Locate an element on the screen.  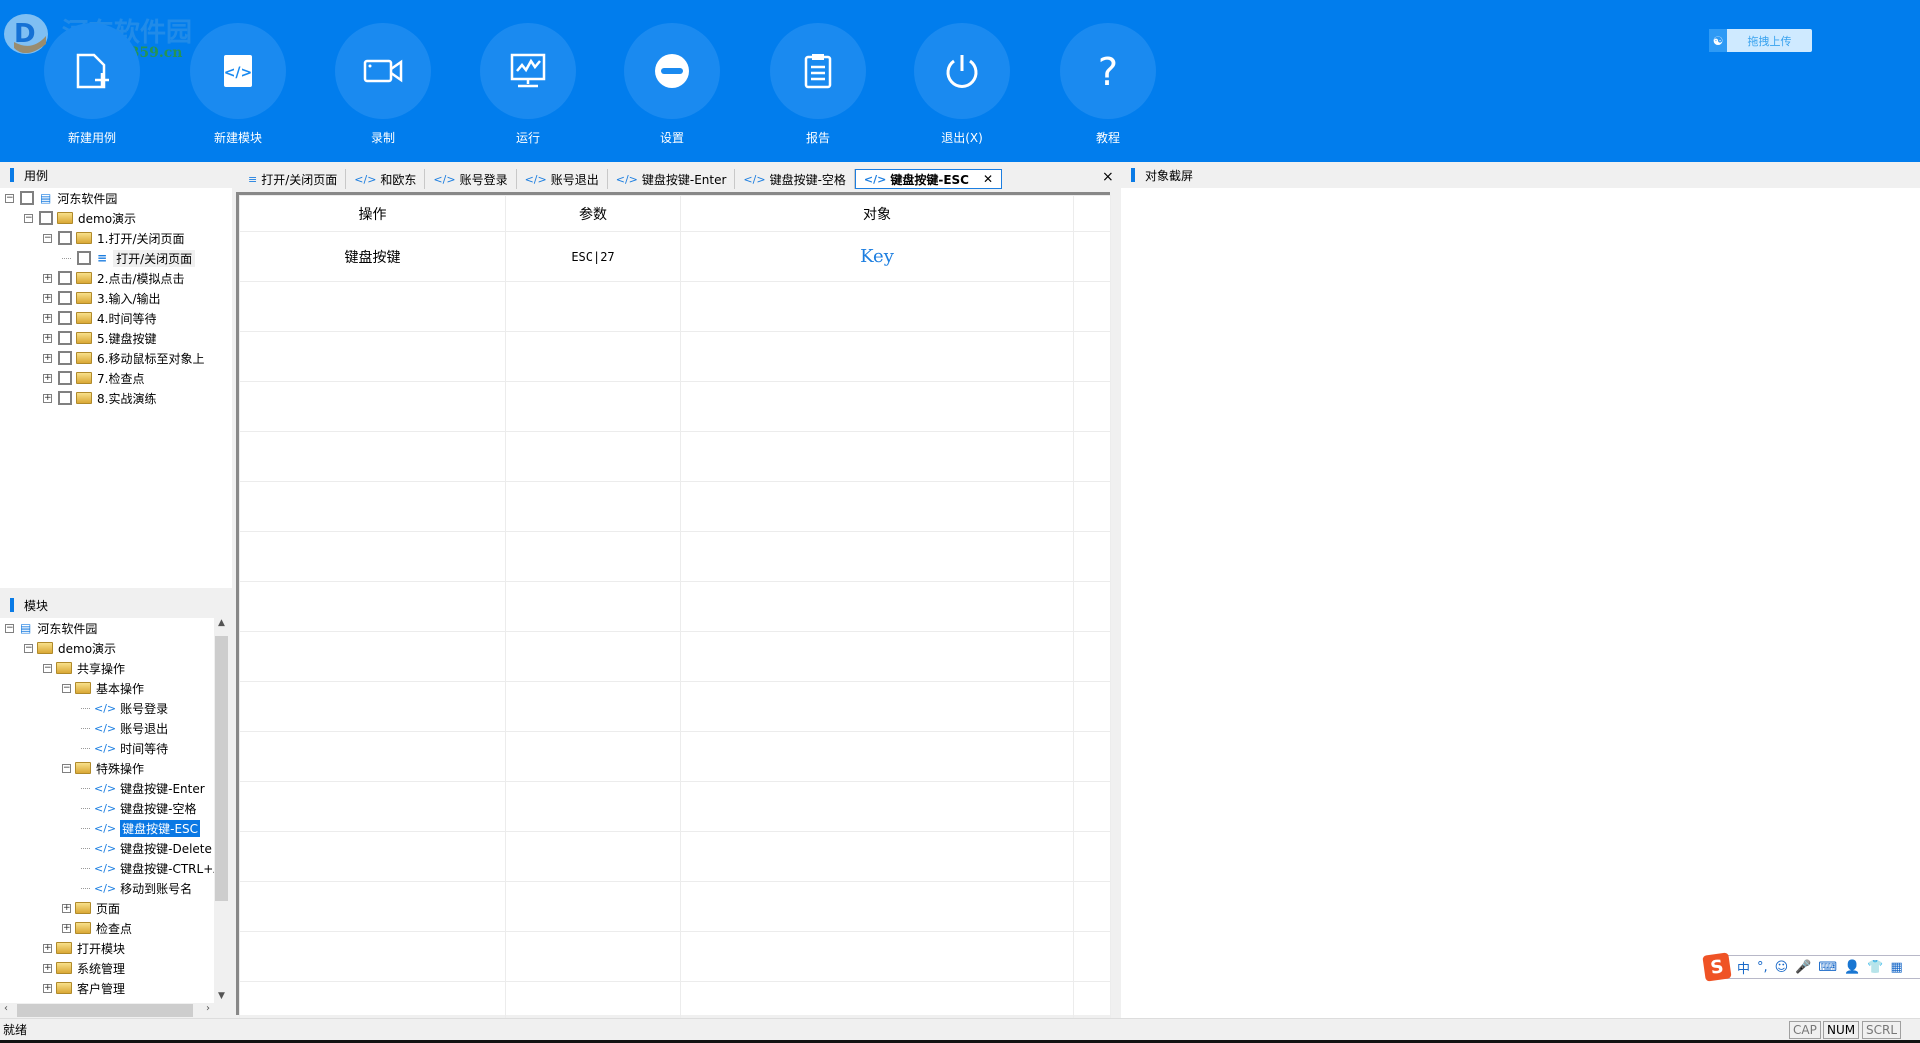
tree-item: − 共享操作 is located at coordinates (84, 668).